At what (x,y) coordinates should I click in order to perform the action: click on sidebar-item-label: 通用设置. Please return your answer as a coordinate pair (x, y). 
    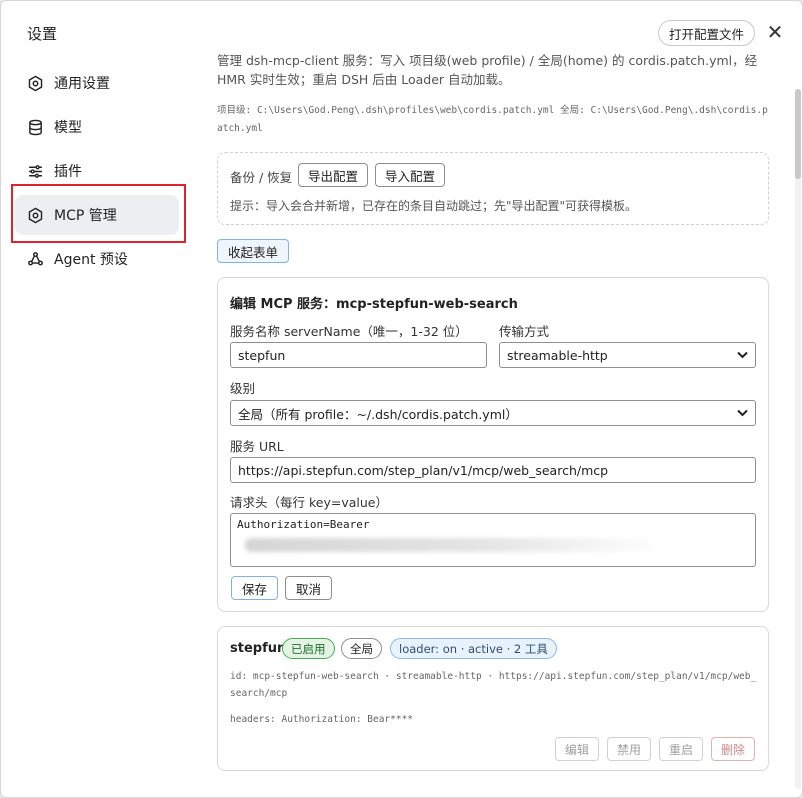
    Looking at the image, I should click on (82, 84).